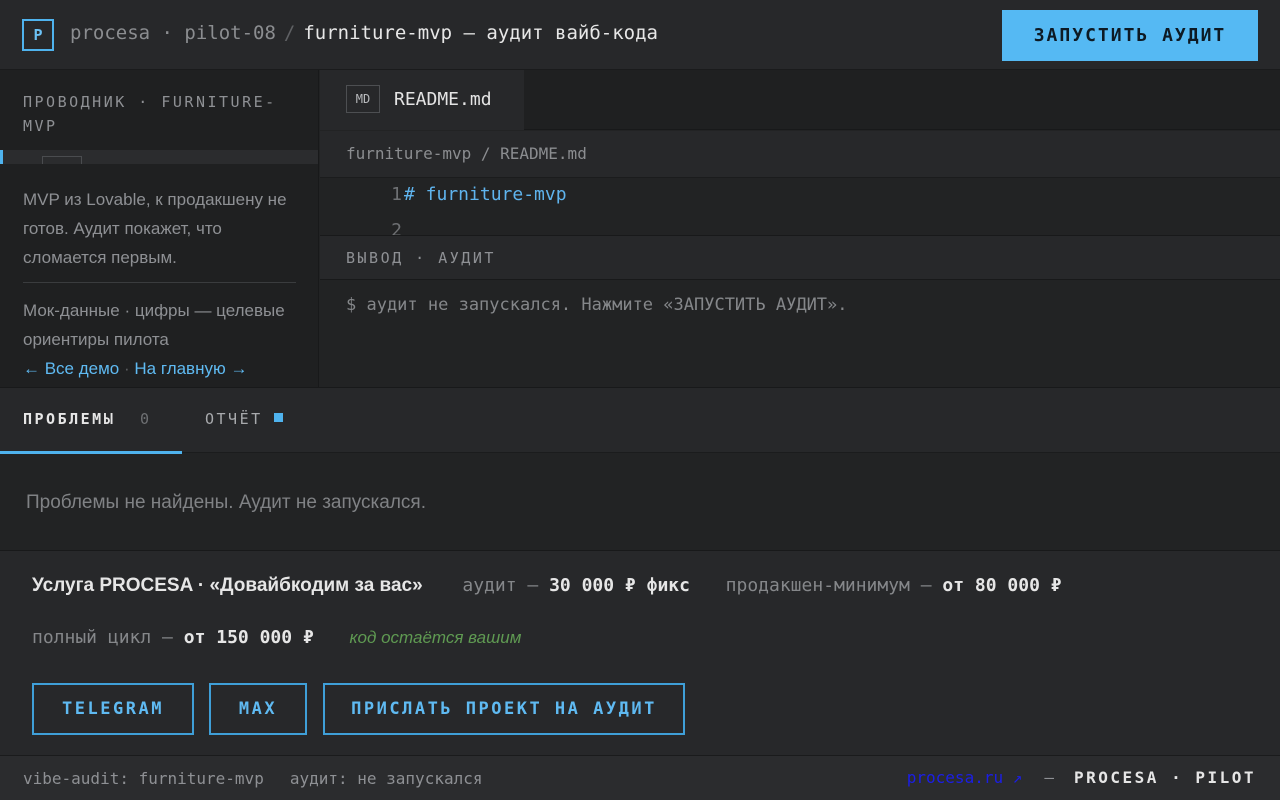 This screenshot has width=1280, height=800. I want to click on sidebar-divider, so click(159, 282).